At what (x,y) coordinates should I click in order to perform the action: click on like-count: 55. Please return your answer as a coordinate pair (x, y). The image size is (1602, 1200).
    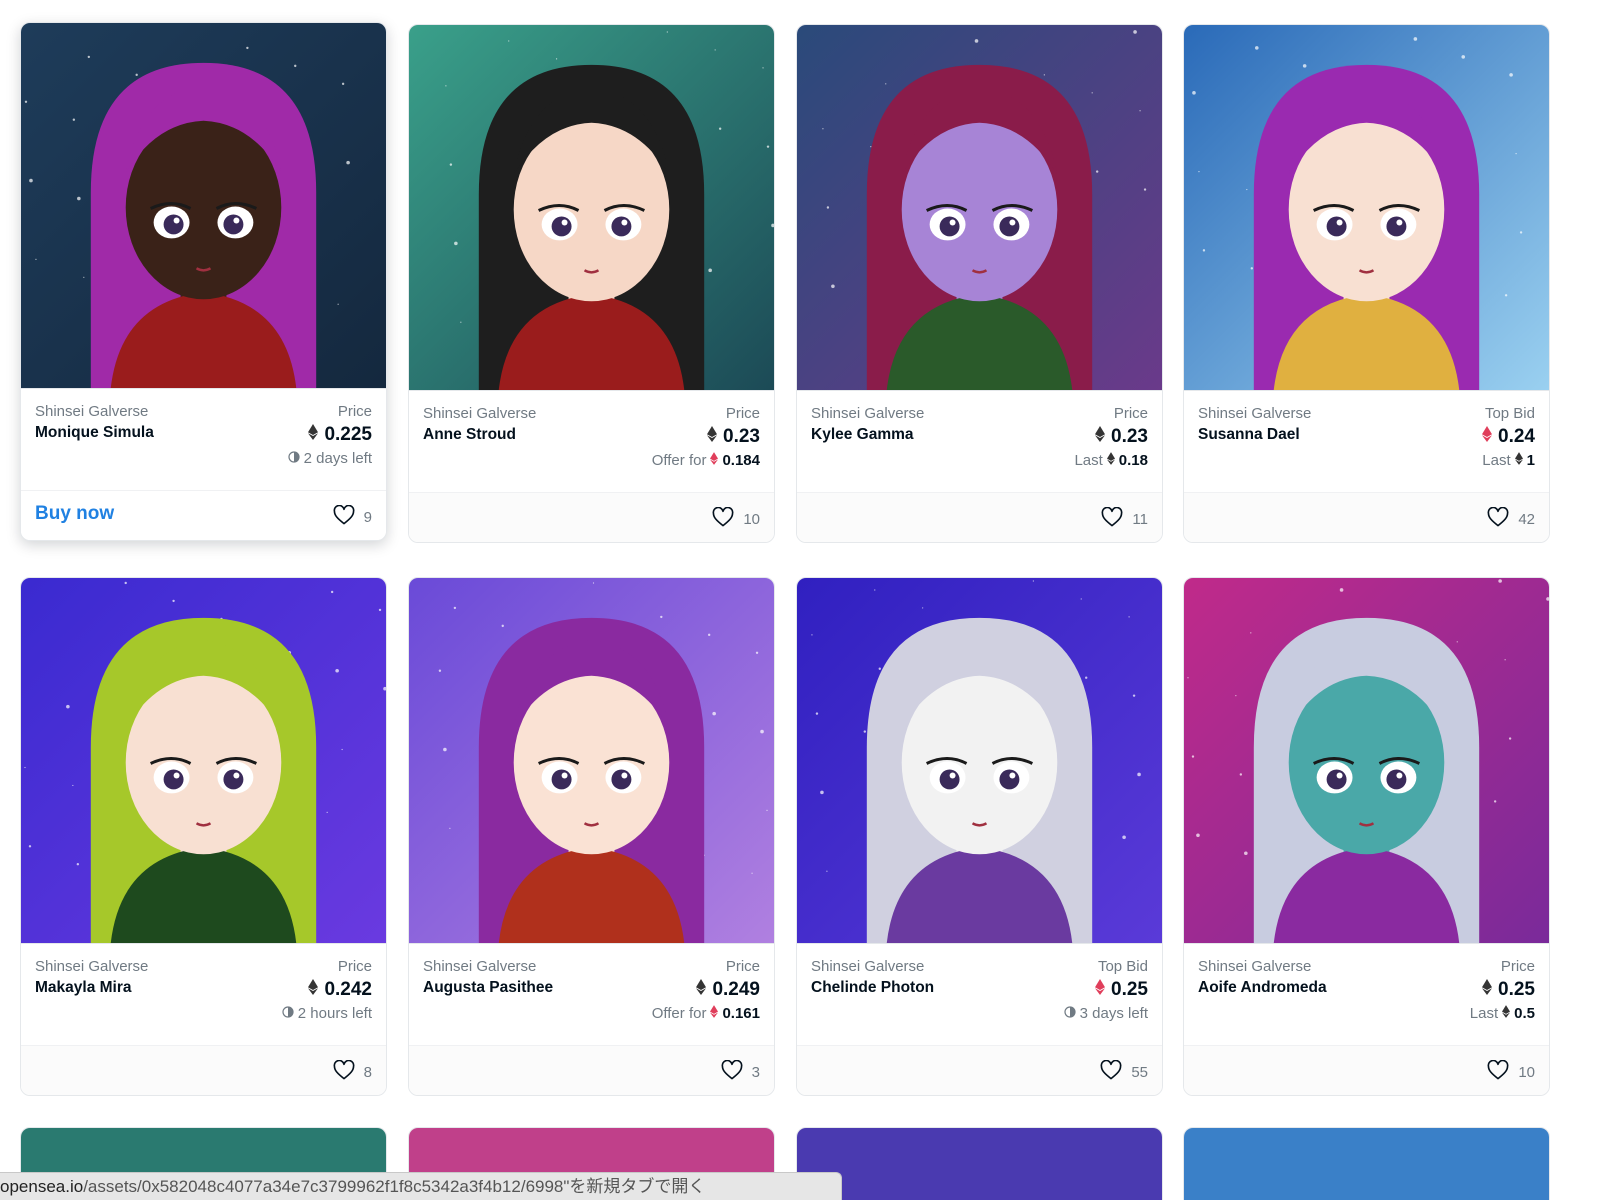
    Looking at the image, I should click on (1139, 1072).